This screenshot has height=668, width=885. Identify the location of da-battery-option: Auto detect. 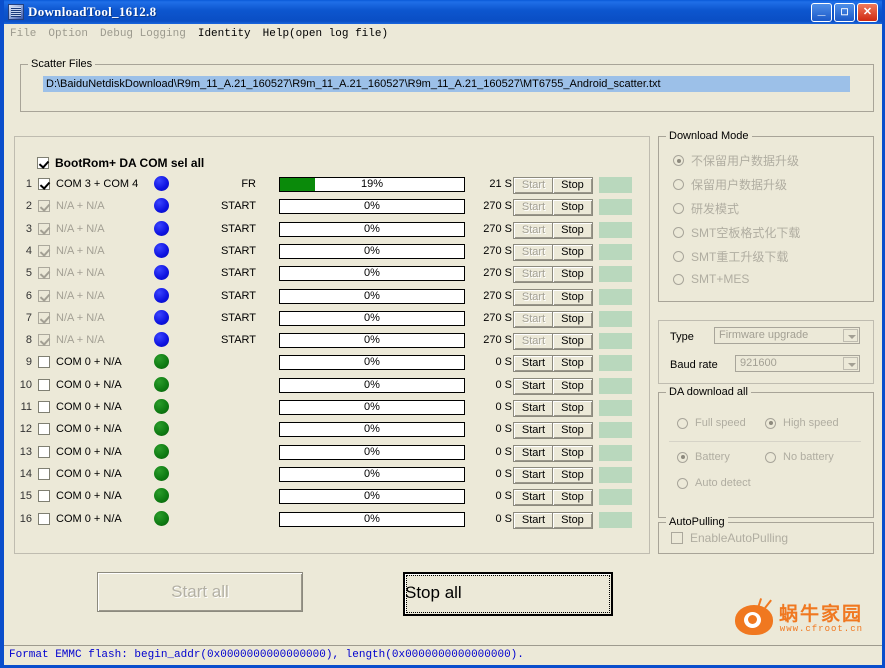
(714, 483).